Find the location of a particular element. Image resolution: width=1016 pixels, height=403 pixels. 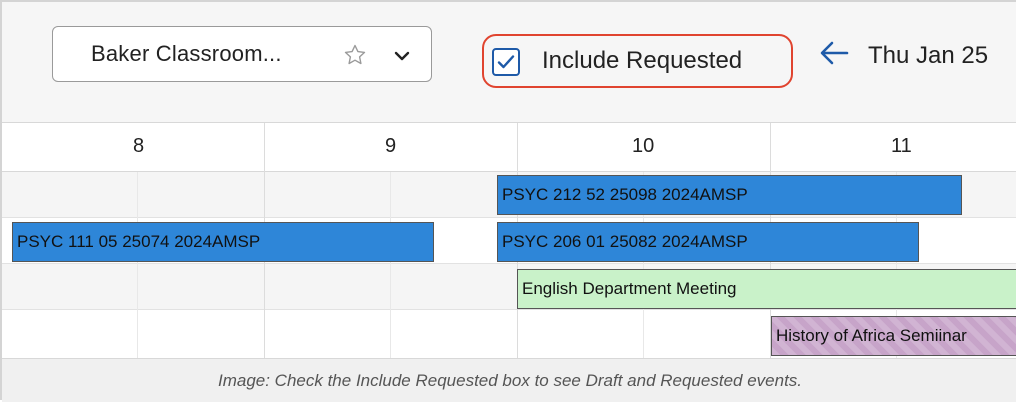

chevron-down-icon is located at coordinates (402, 56).